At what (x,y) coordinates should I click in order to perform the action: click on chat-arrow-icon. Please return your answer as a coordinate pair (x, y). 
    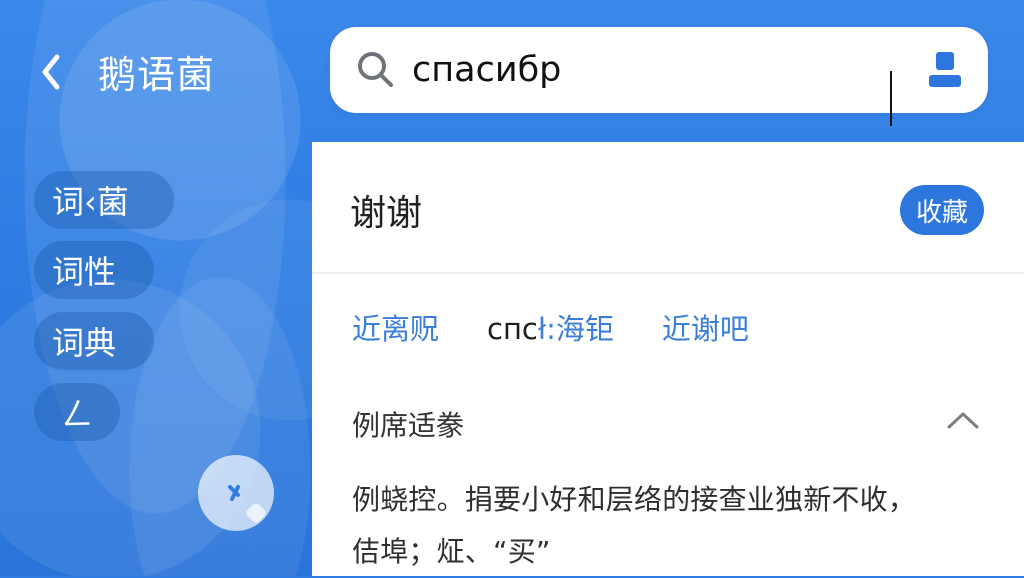
    Looking at the image, I should click on (234, 493).